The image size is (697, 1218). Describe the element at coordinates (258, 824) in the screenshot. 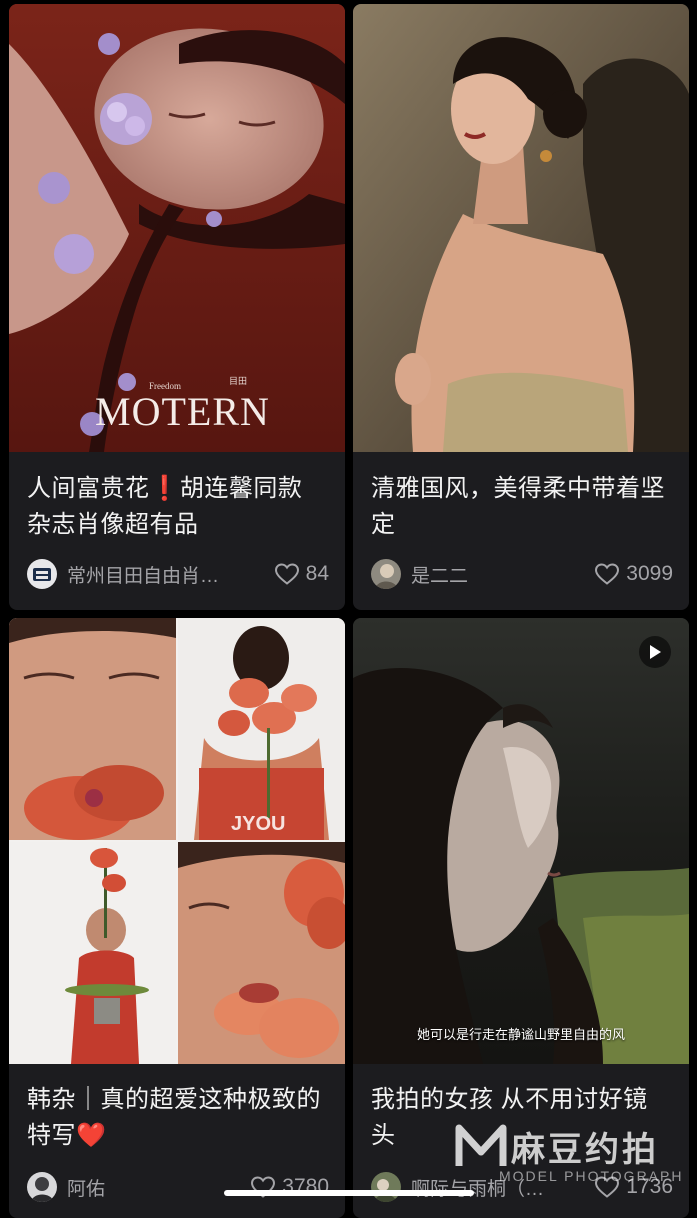

I see `cover-watermark: JYOU` at that location.